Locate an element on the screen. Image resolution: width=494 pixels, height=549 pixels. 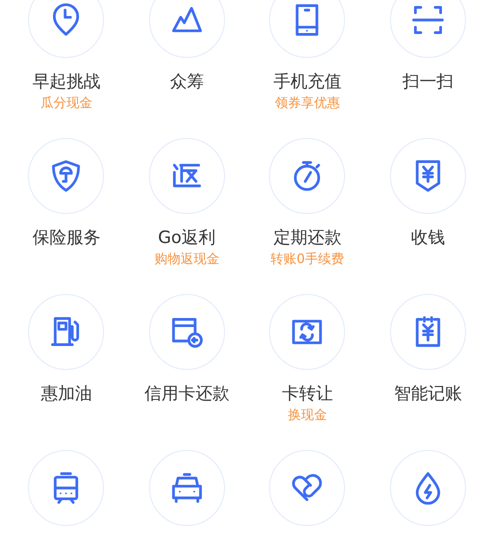
service-label: 智能记账 is located at coordinates (428, 394).